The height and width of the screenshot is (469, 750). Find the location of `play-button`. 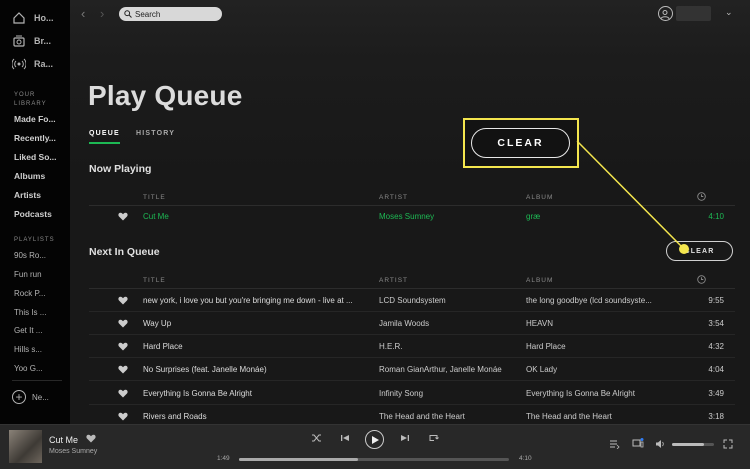

play-button is located at coordinates (374, 439).